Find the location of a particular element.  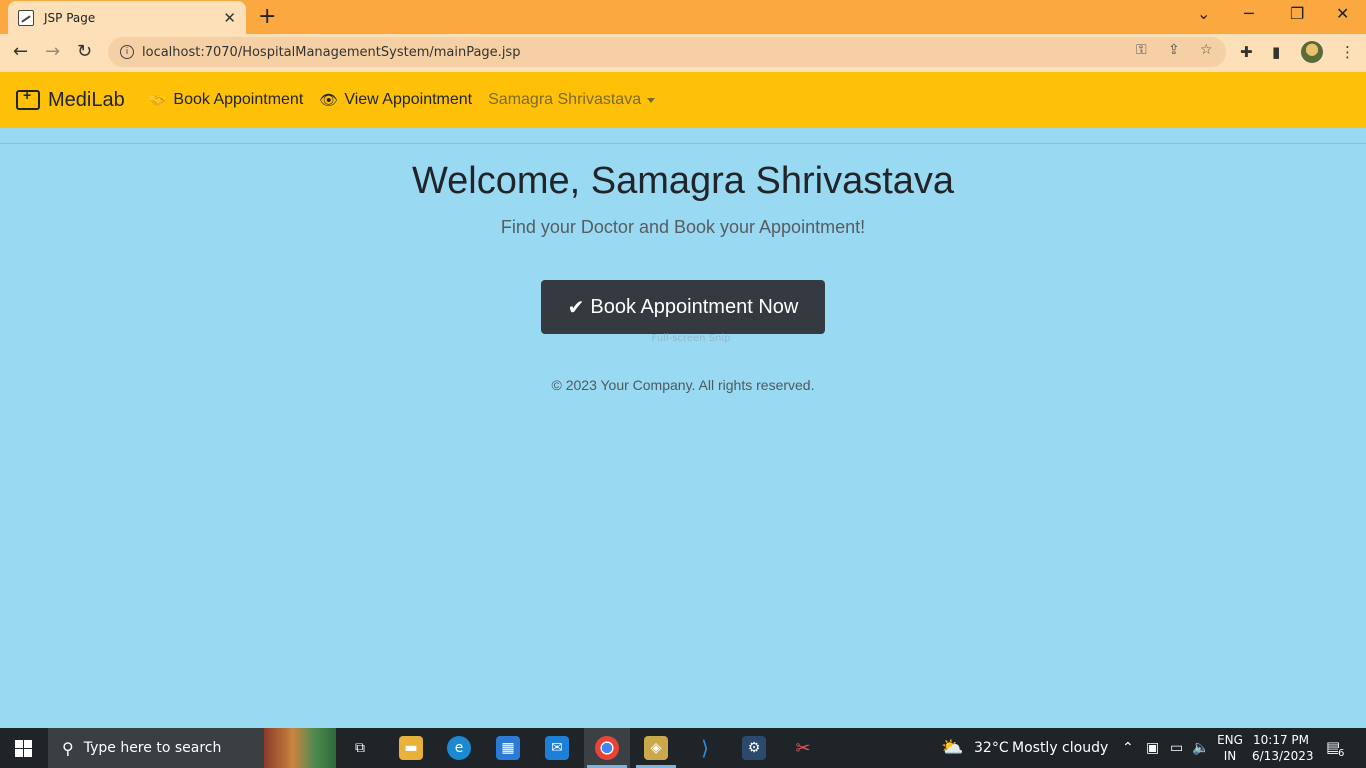

vscode-icon: ⟩ is located at coordinates (705, 748).